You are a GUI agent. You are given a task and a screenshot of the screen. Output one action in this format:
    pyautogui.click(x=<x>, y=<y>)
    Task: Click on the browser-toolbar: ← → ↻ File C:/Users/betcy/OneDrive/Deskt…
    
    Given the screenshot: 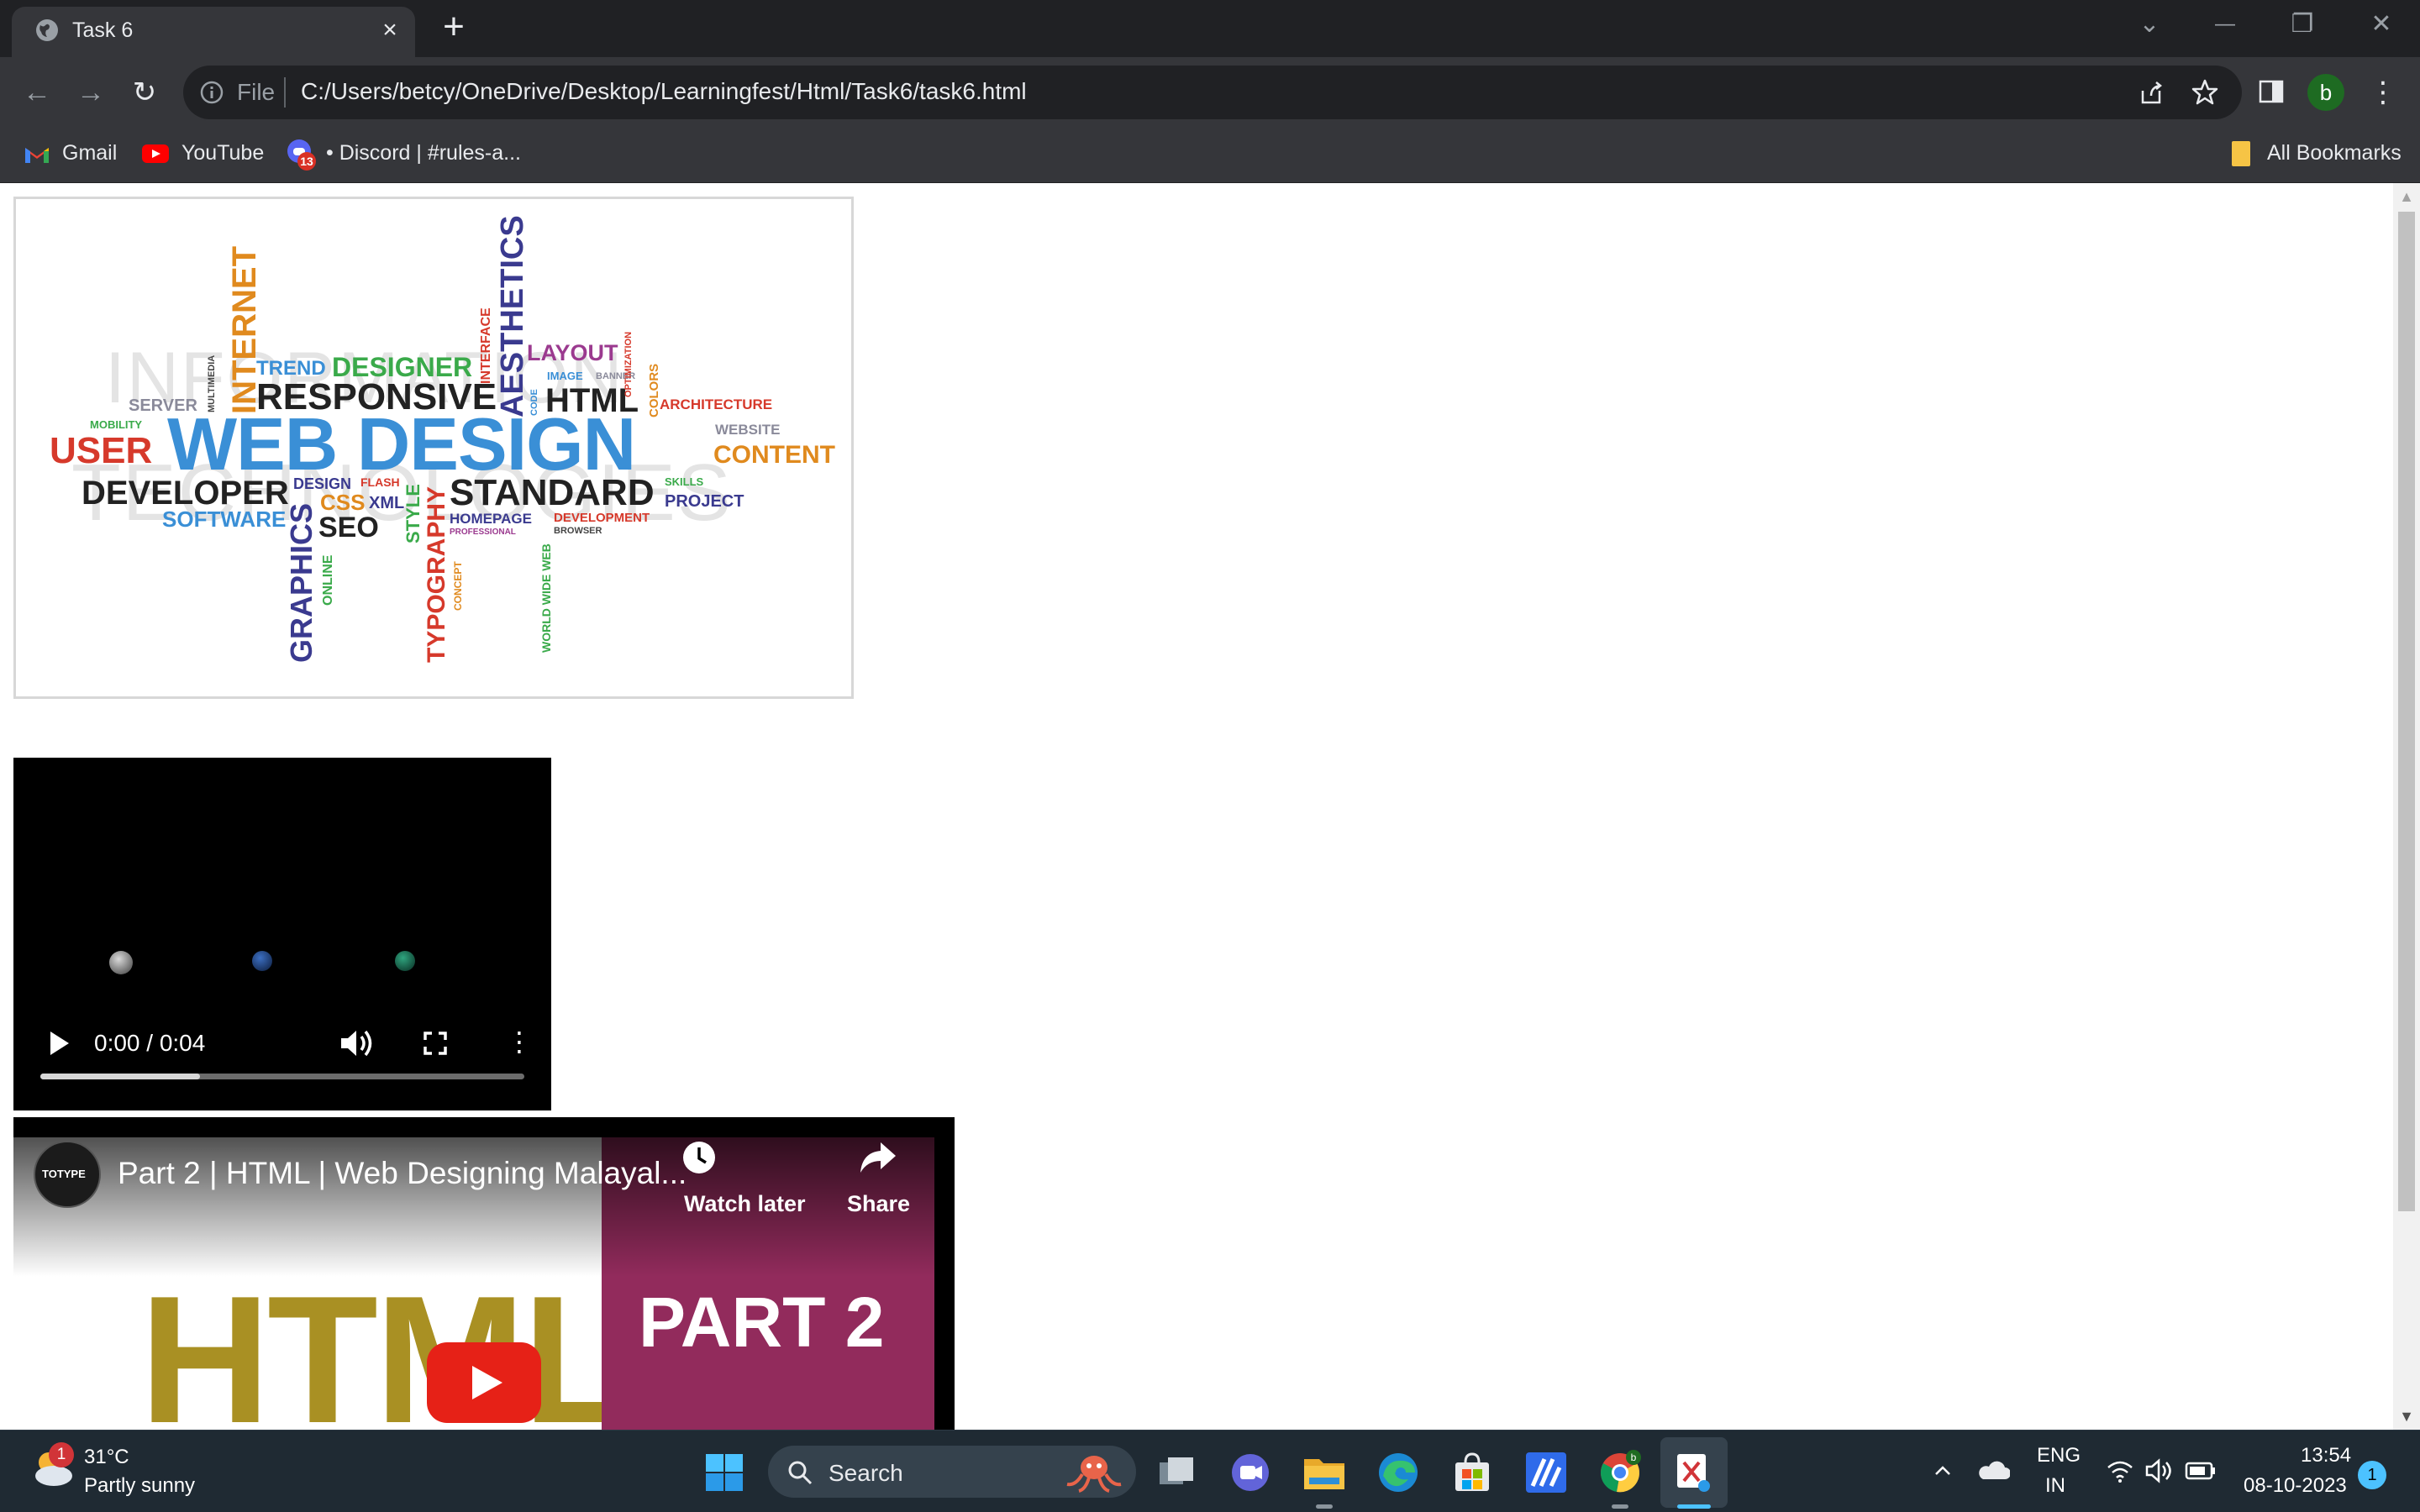 What is the action you would take?
    pyautogui.click(x=1210, y=92)
    